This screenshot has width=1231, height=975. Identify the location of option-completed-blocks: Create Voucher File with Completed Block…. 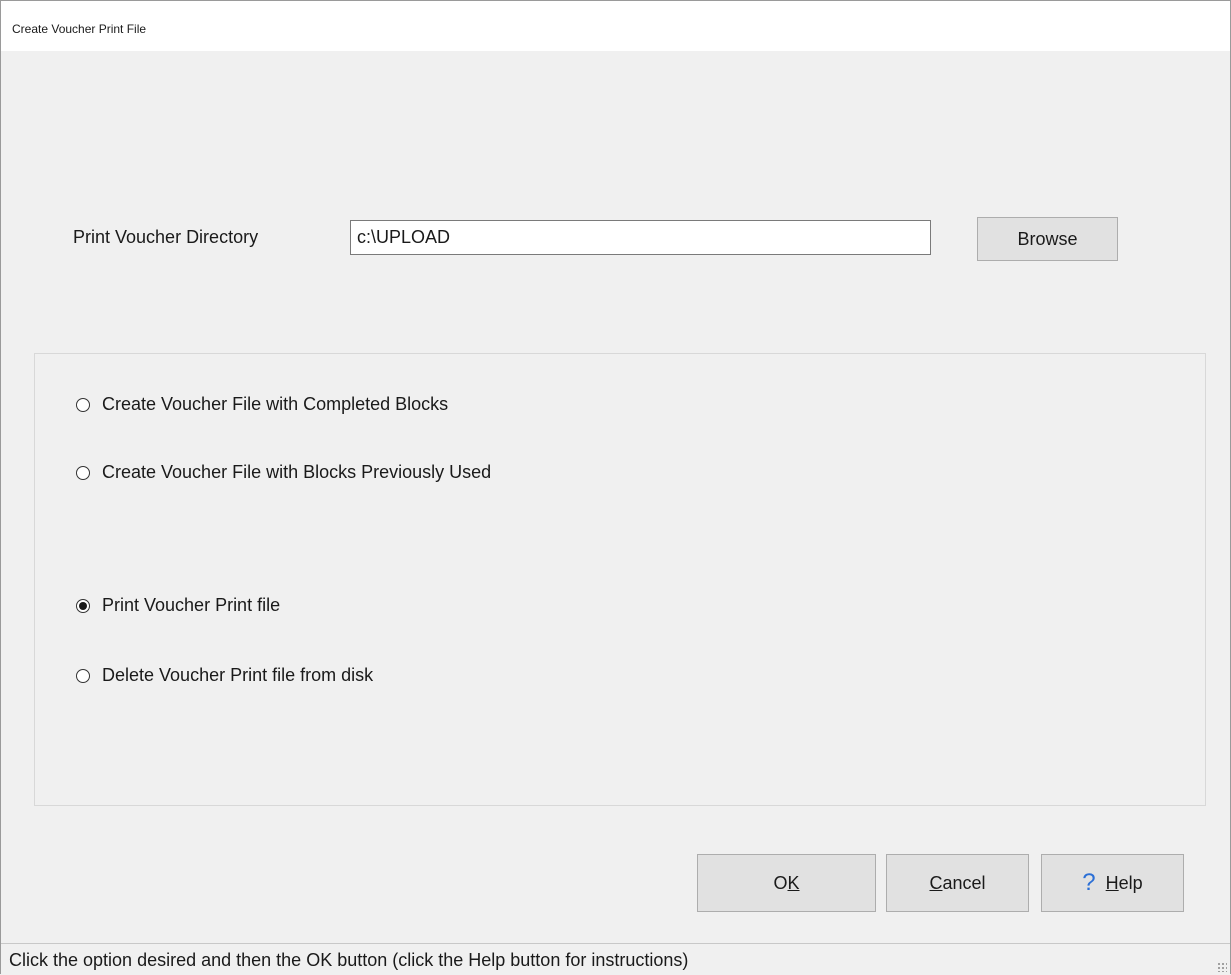
(262, 404).